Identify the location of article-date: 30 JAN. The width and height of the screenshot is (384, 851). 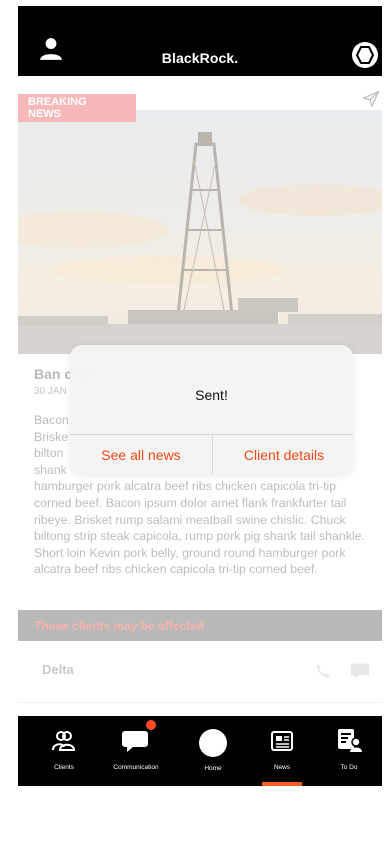
(50, 391).